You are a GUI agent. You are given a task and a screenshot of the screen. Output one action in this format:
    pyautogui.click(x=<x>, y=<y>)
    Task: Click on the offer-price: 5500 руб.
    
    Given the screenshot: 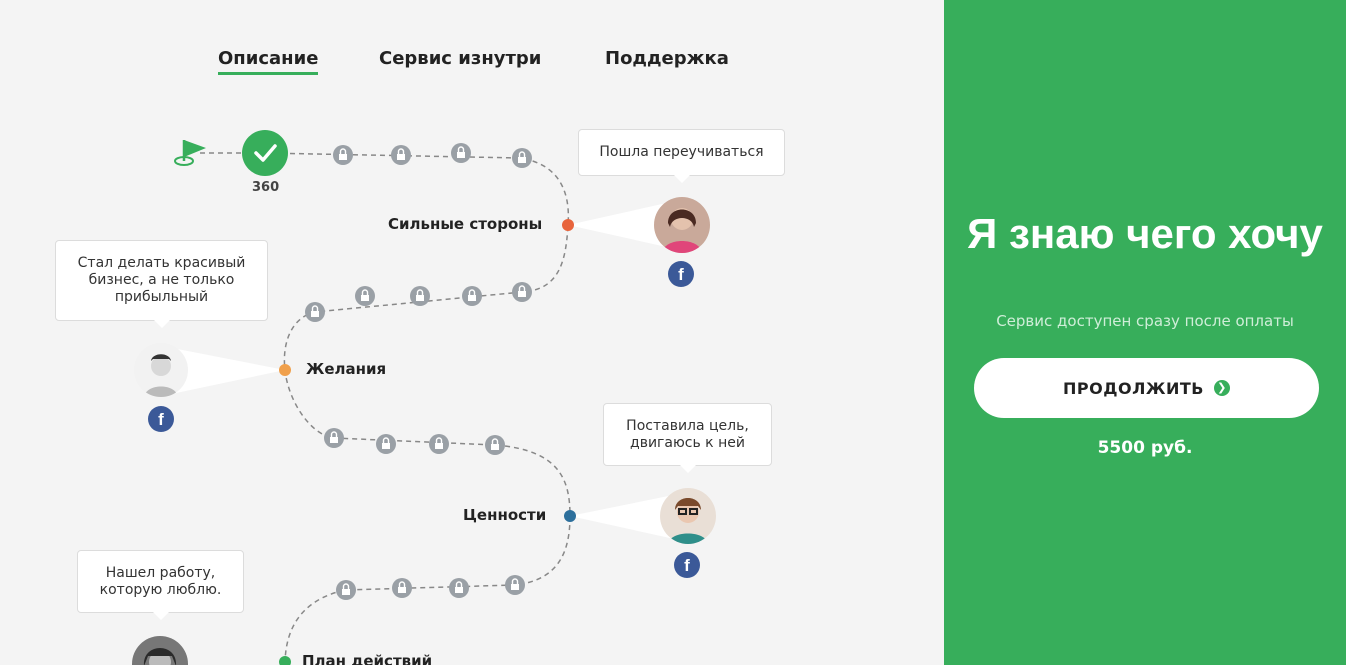 What is the action you would take?
    pyautogui.click(x=1145, y=448)
    